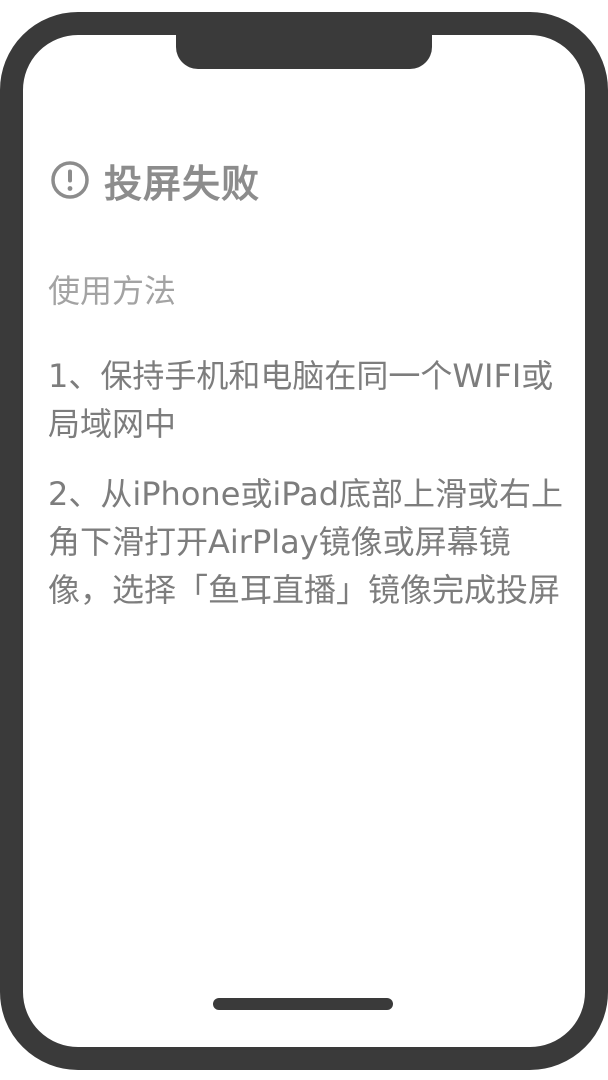 Image resolution: width=608 pixels, height=1080 pixels. Describe the element at coordinates (303, 1004) in the screenshot. I see `home-indicator` at that location.